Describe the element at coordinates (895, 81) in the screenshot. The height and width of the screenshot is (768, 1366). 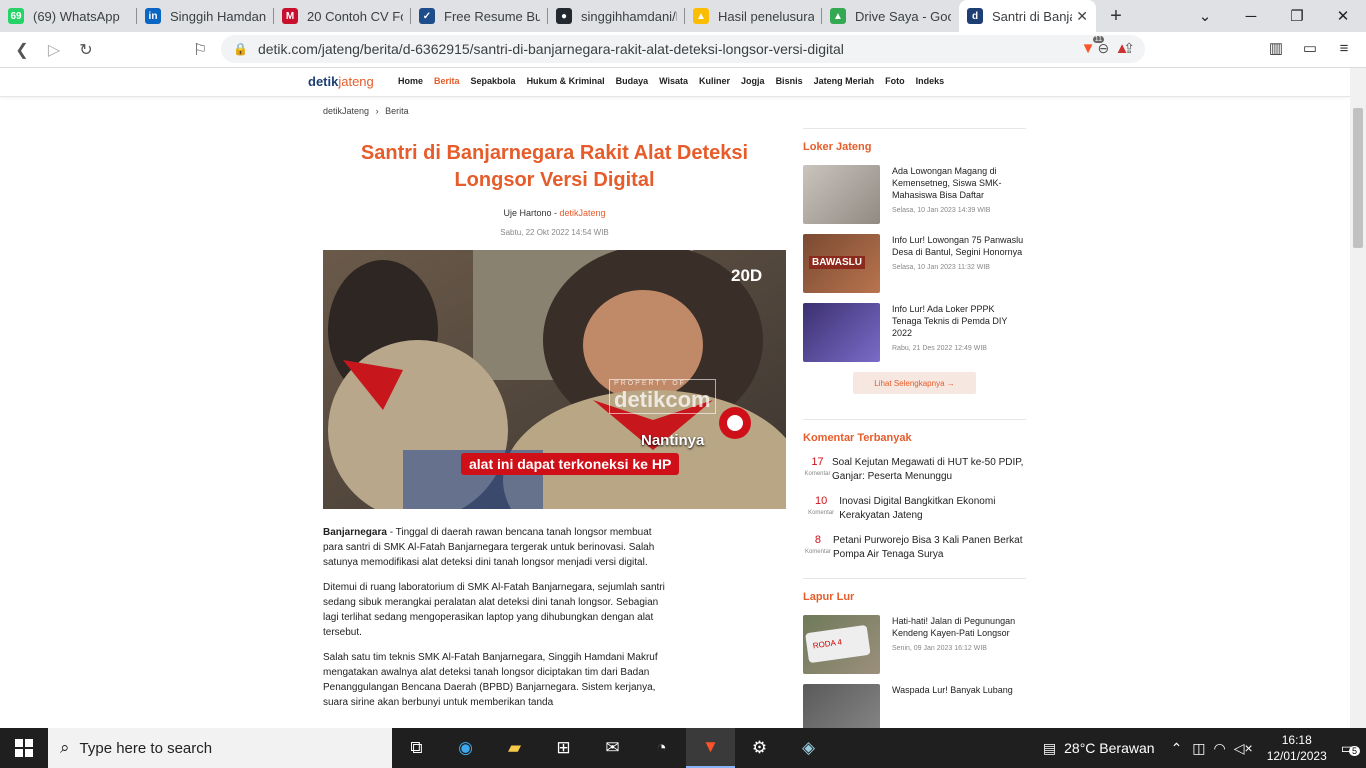
I see `menu-item: Foto` at that location.